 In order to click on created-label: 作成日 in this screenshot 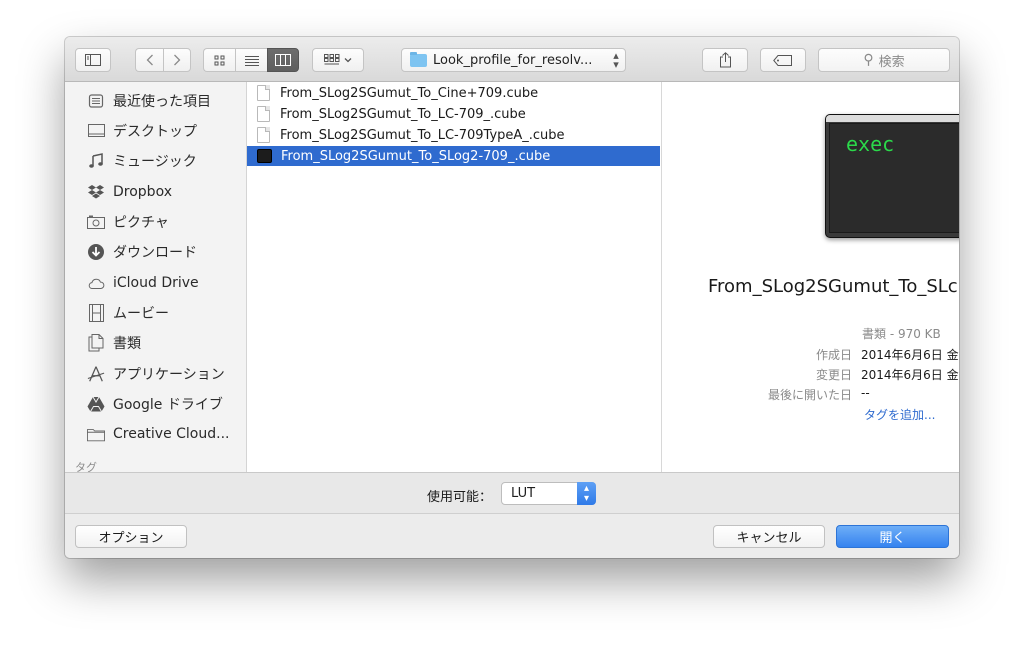, I will do `click(833, 355)`.